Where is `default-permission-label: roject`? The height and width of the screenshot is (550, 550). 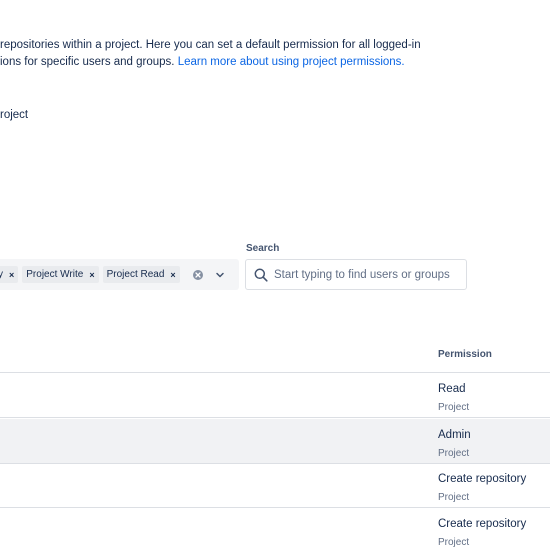
default-permission-label: roject is located at coordinates (14, 115).